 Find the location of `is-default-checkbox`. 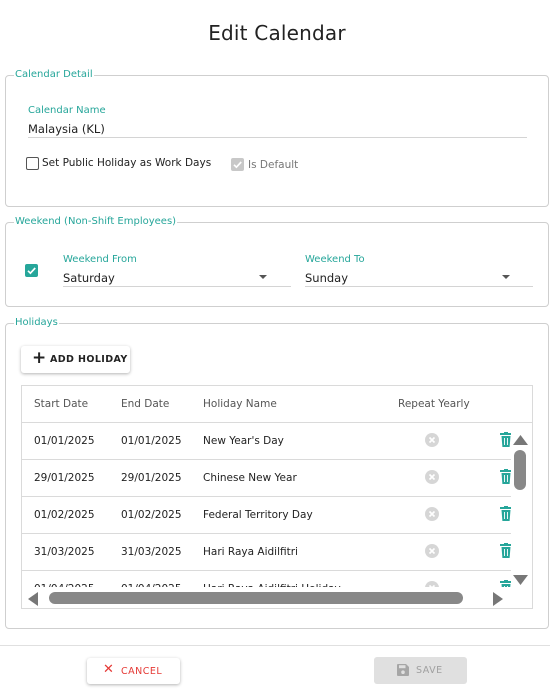

is-default-checkbox is located at coordinates (237, 164).